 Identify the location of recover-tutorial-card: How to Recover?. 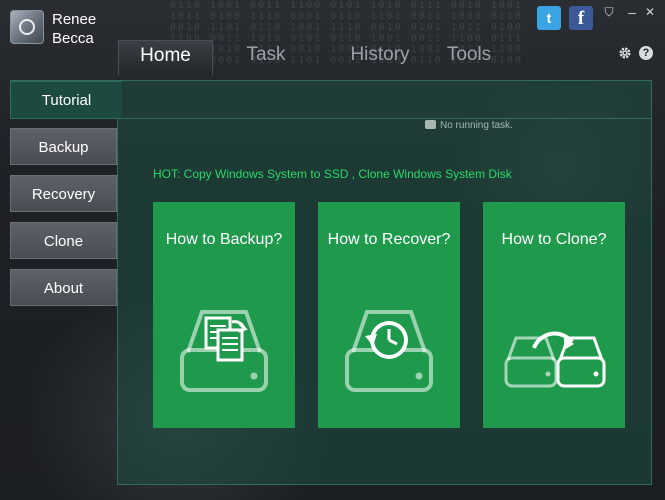
(389, 315).